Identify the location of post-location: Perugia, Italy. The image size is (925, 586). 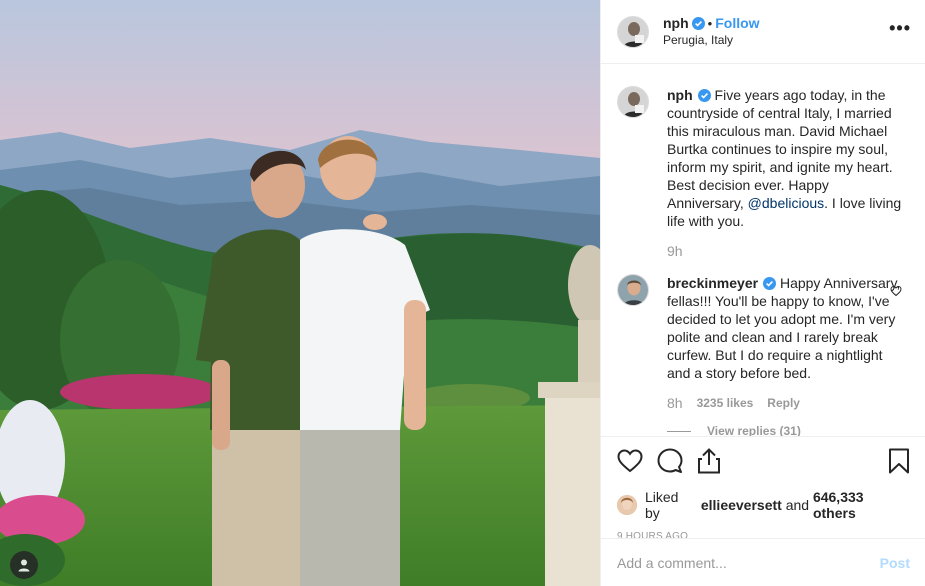
(711, 40).